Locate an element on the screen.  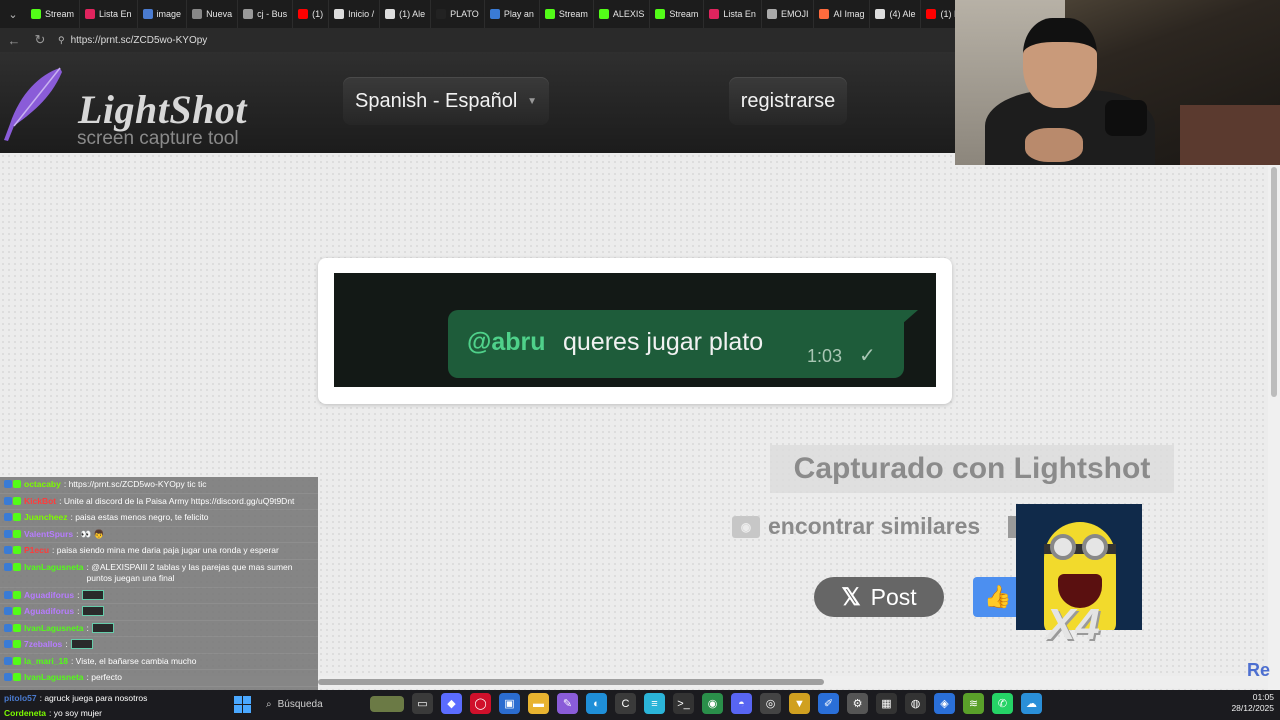
webcam-bed is located at coordinates (1230, 135).